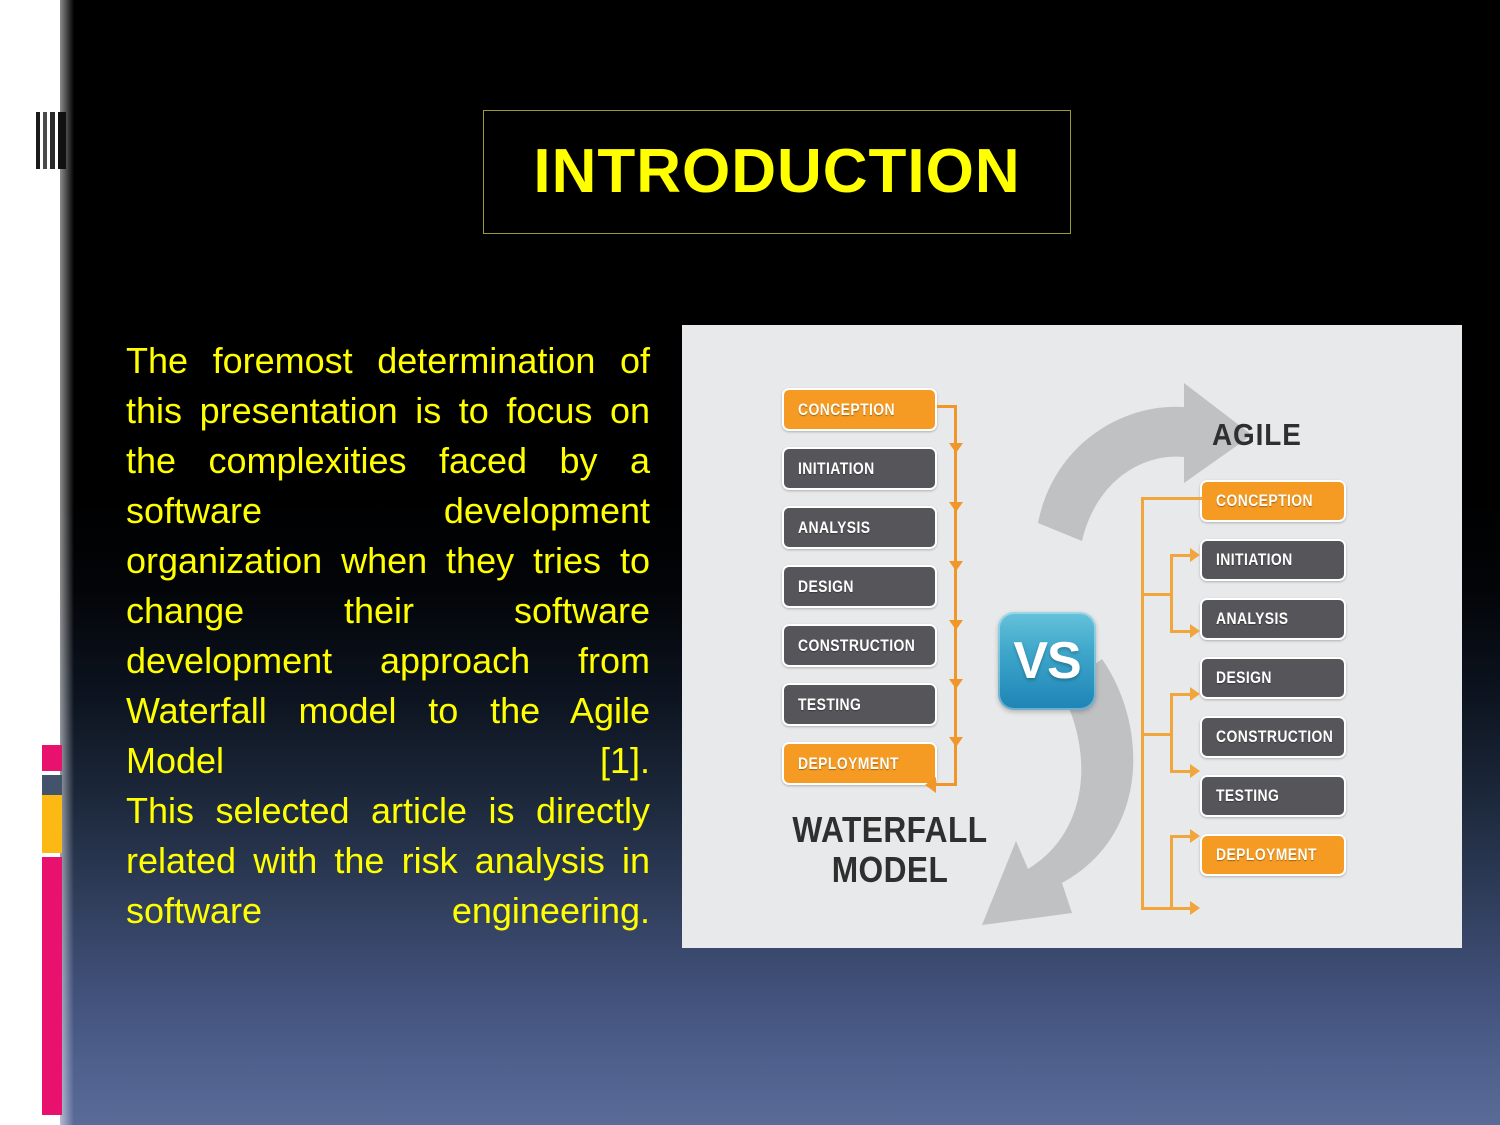 The width and height of the screenshot is (1500, 1125). What do you see at coordinates (955, 595) in the screenshot?
I see `waterfall-connector-rail` at bounding box center [955, 595].